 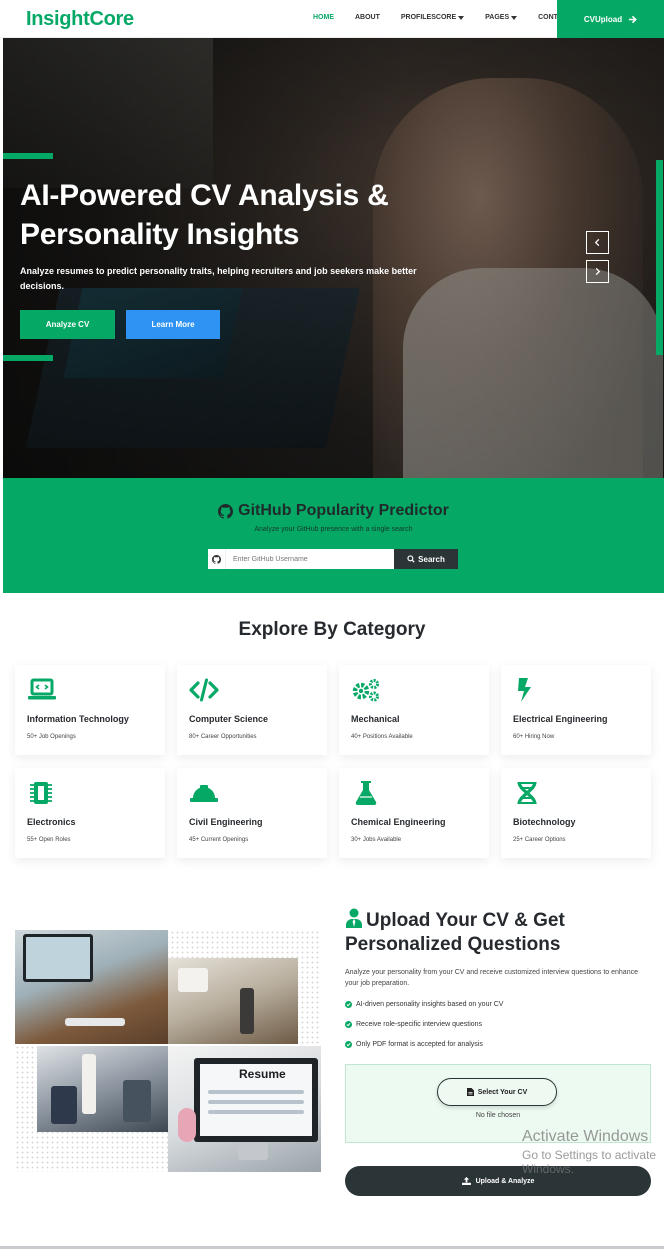 I want to click on select-cv-button: Select Your CV, so click(x=497, y=1092).